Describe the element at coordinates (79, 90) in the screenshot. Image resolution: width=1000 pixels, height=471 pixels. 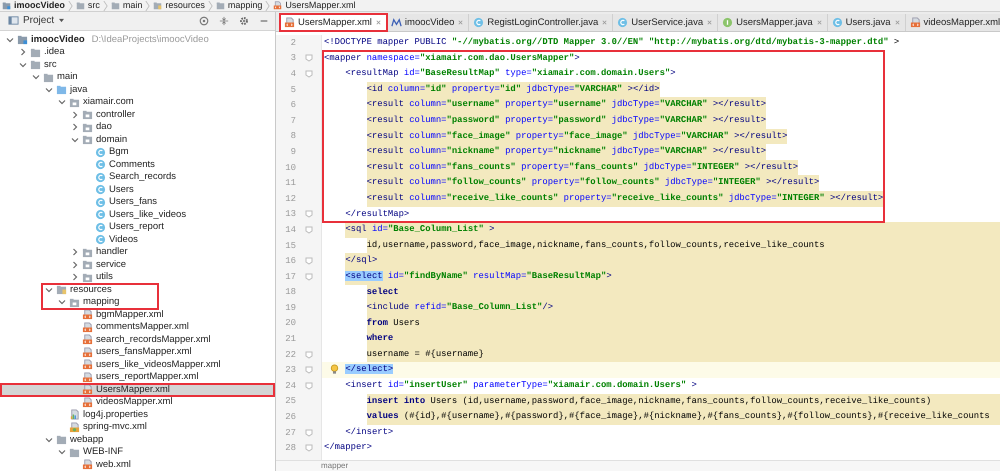
I see `tree-item-label: java` at that location.